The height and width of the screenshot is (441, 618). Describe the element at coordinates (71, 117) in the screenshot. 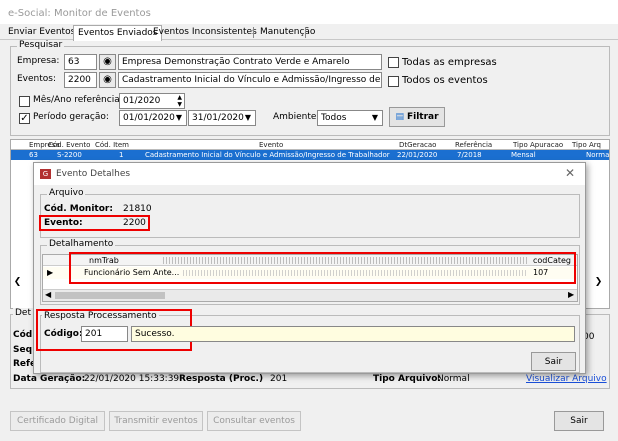

I see `periodo-label: Período geração:` at that location.